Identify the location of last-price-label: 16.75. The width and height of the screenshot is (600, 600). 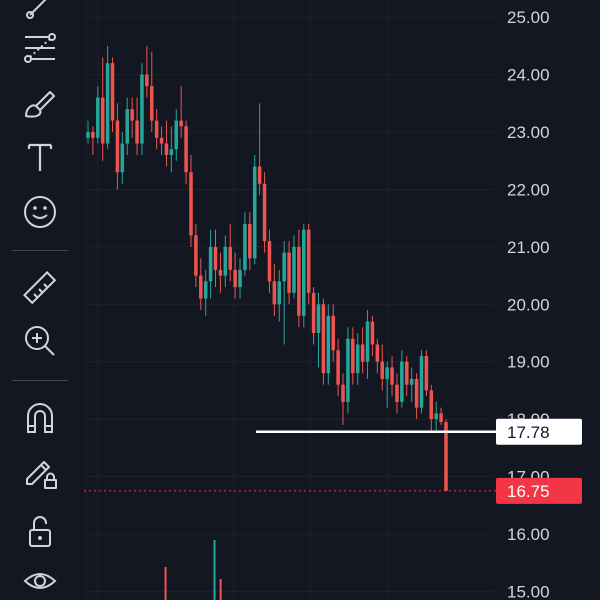
(528, 491).